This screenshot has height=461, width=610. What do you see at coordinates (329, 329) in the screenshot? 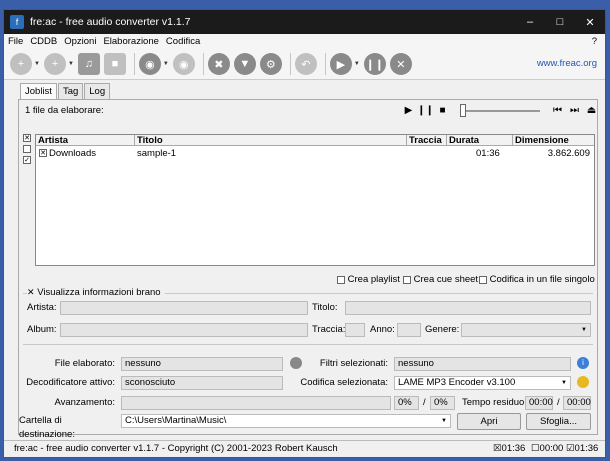
I see `track-label: Traccia:` at bounding box center [329, 329].